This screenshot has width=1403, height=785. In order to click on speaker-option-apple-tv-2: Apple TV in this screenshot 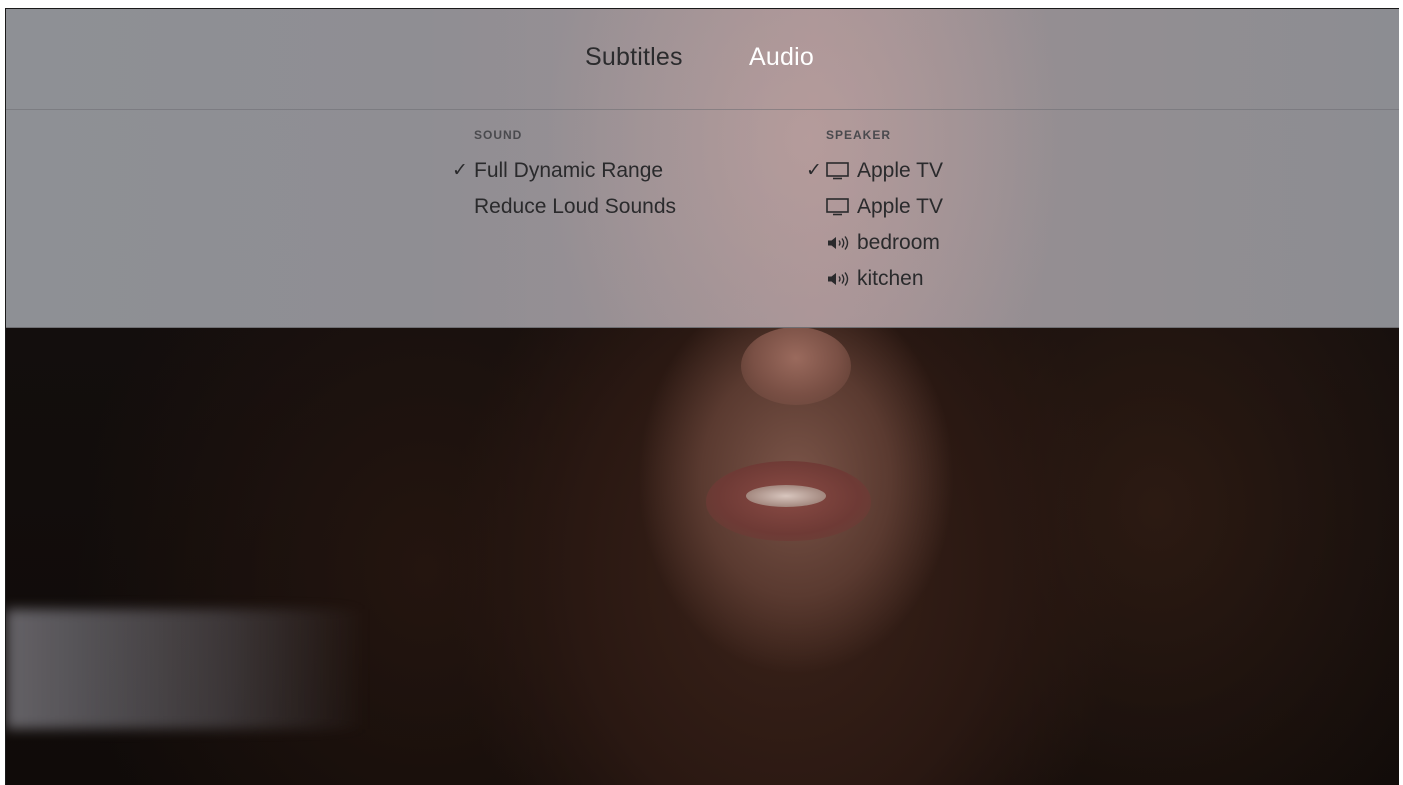, I will do `click(874, 207)`.